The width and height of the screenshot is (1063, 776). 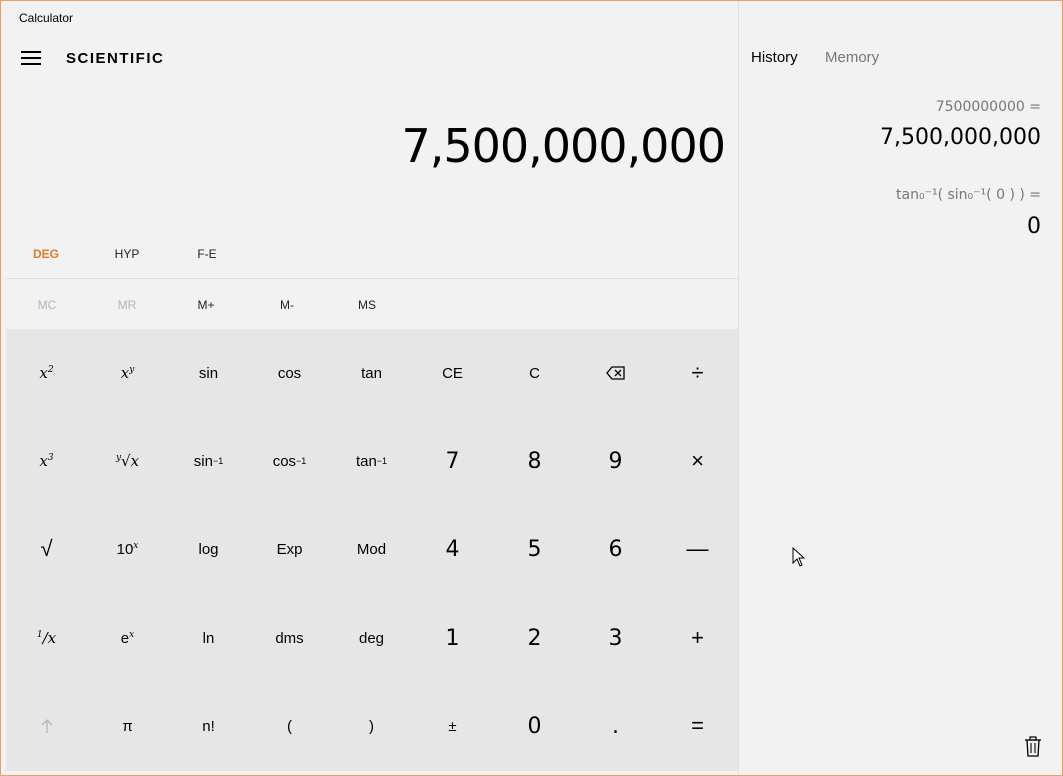 I want to click on digit-1-button: 1, so click(x=452, y=638).